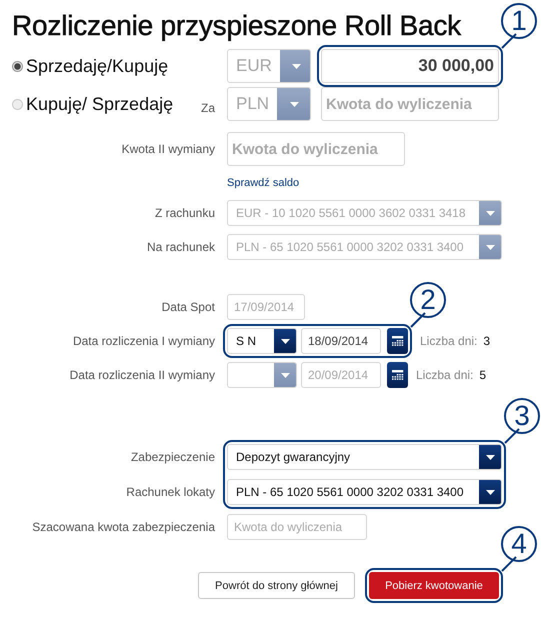  What do you see at coordinates (486, 341) in the screenshot?
I see `days-count: 3` at bounding box center [486, 341].